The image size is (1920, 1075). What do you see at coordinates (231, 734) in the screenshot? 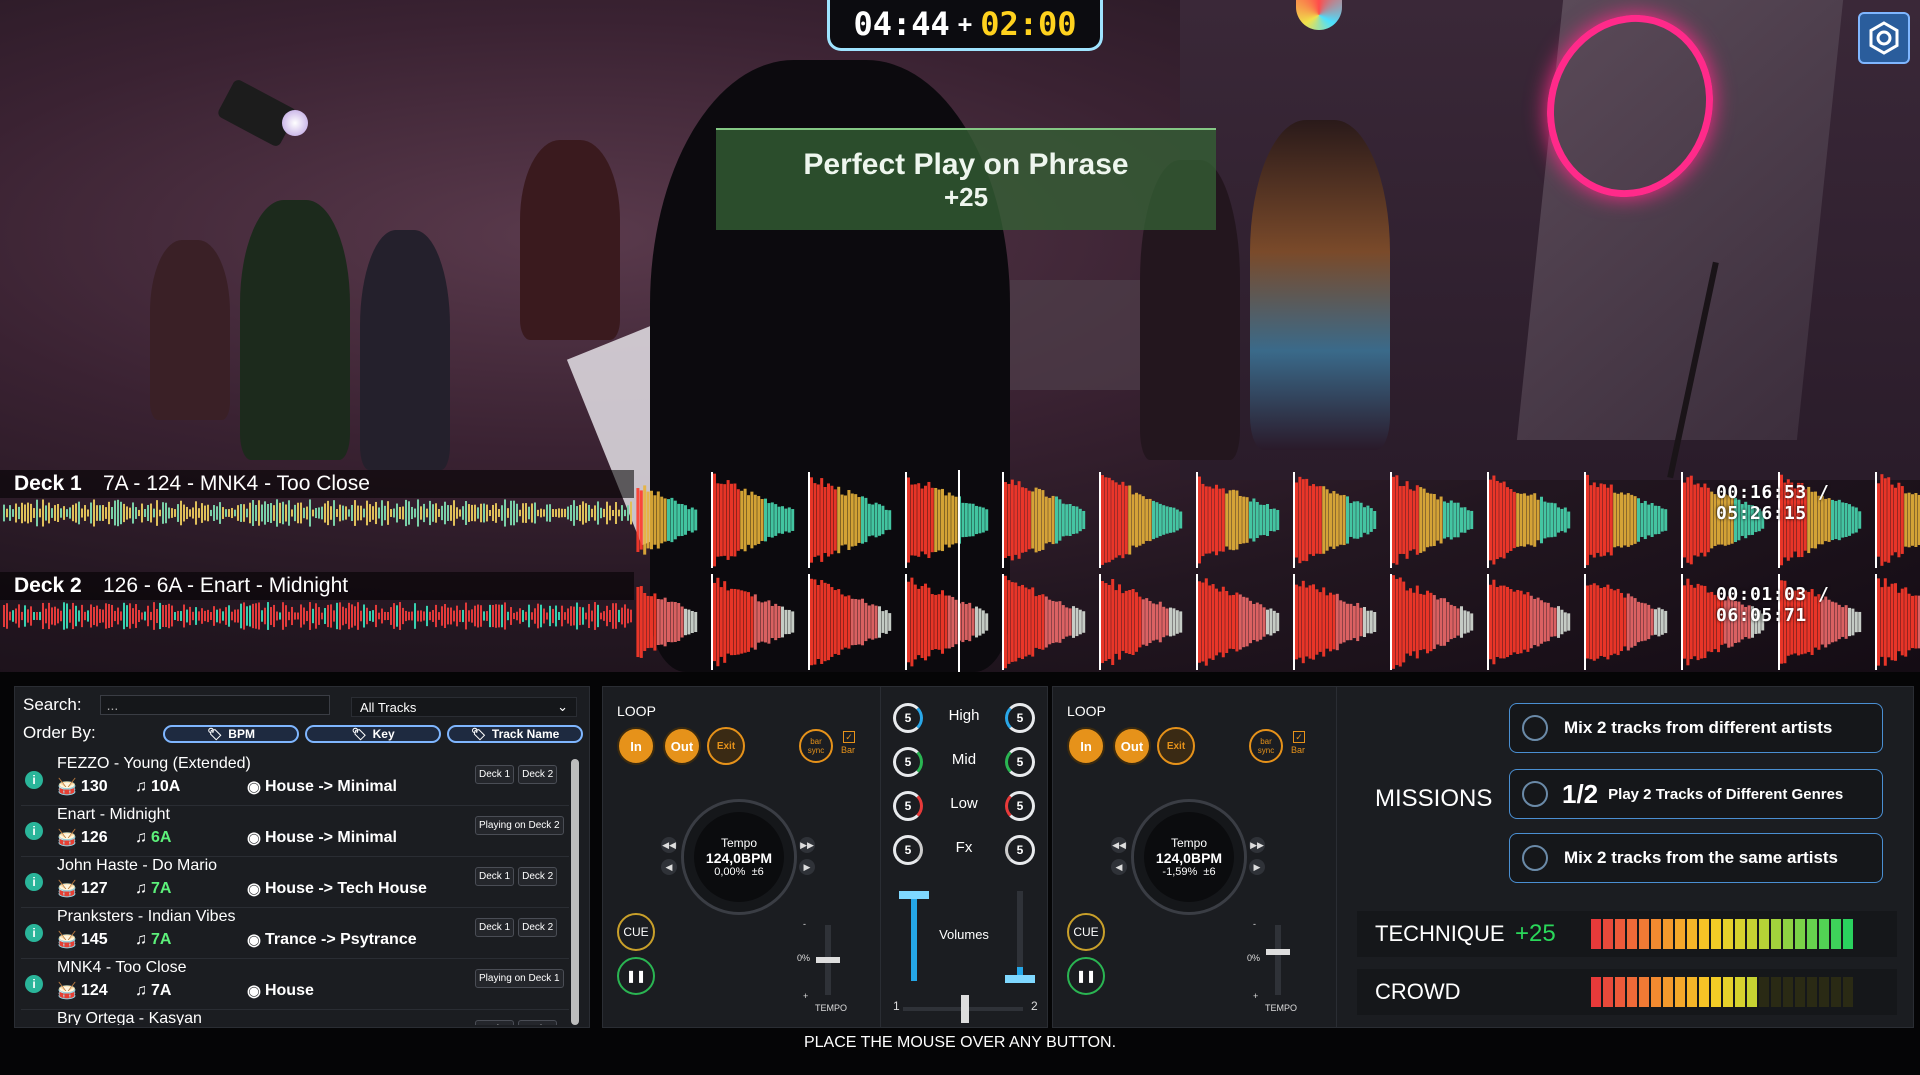
I see `sort-bpm-button: 🏷 BPM` at bounding box center [231, 734].